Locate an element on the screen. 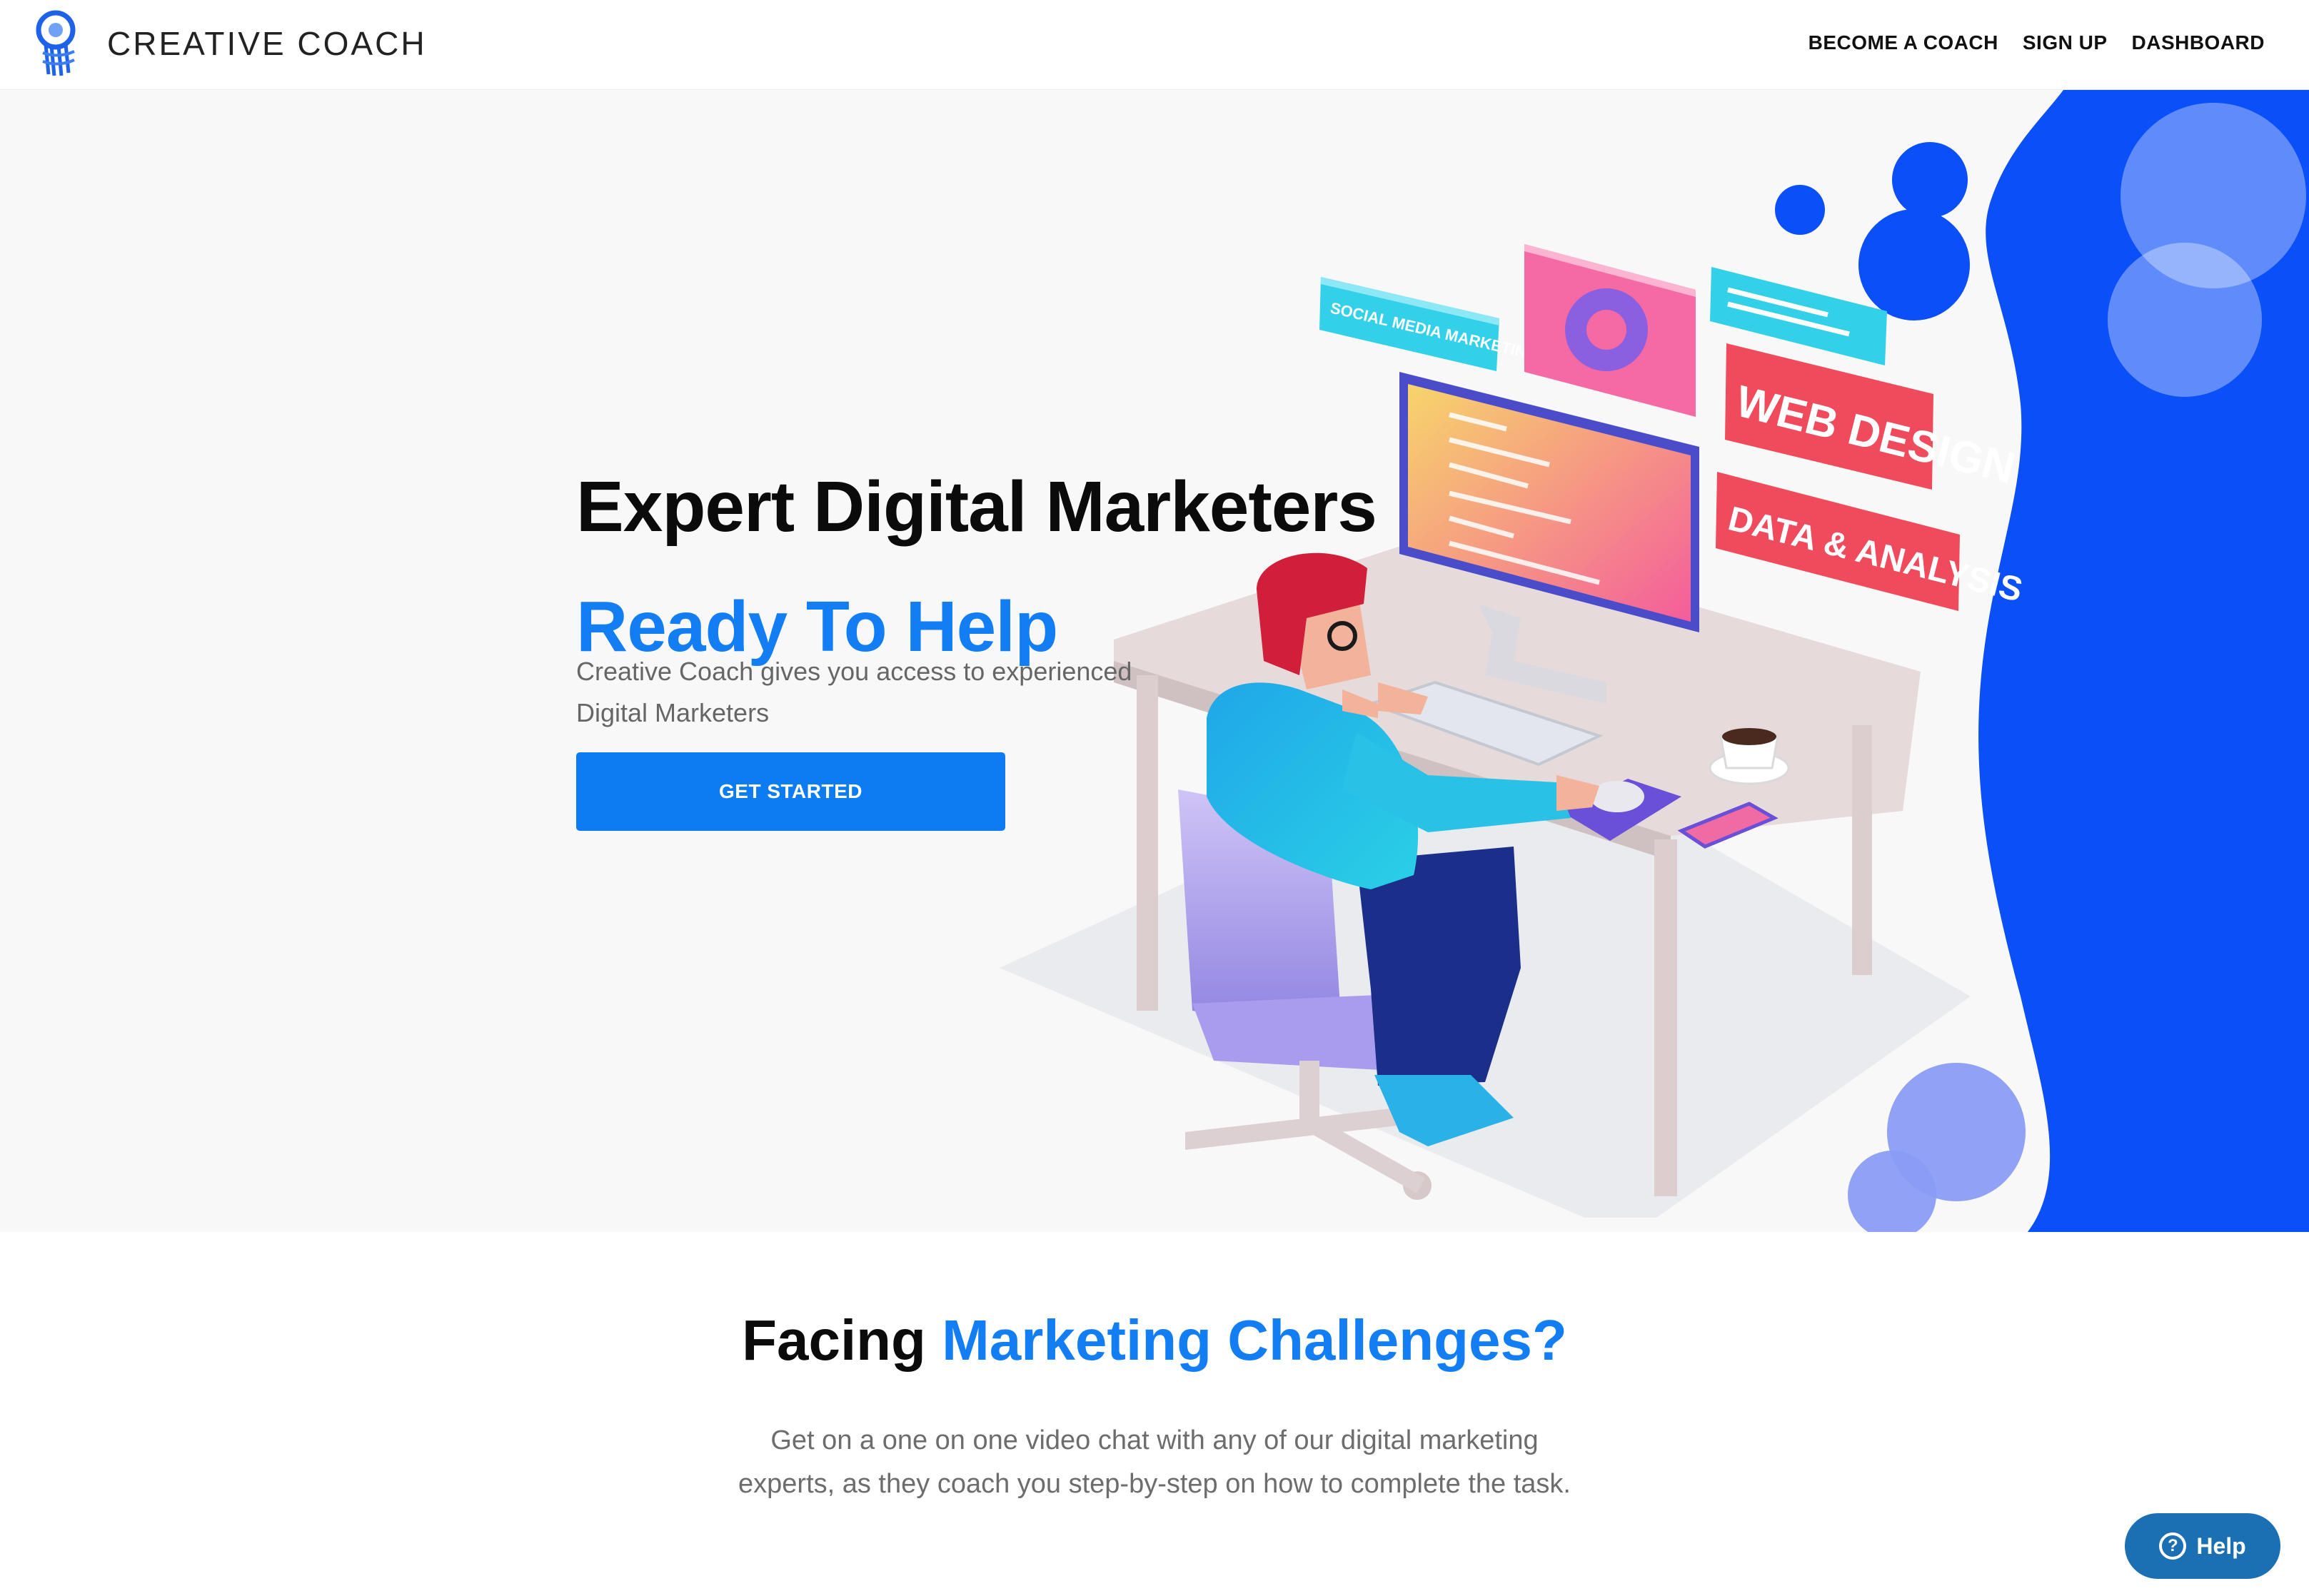  help-button: ? Help is located at coordinates (2202, 1546).